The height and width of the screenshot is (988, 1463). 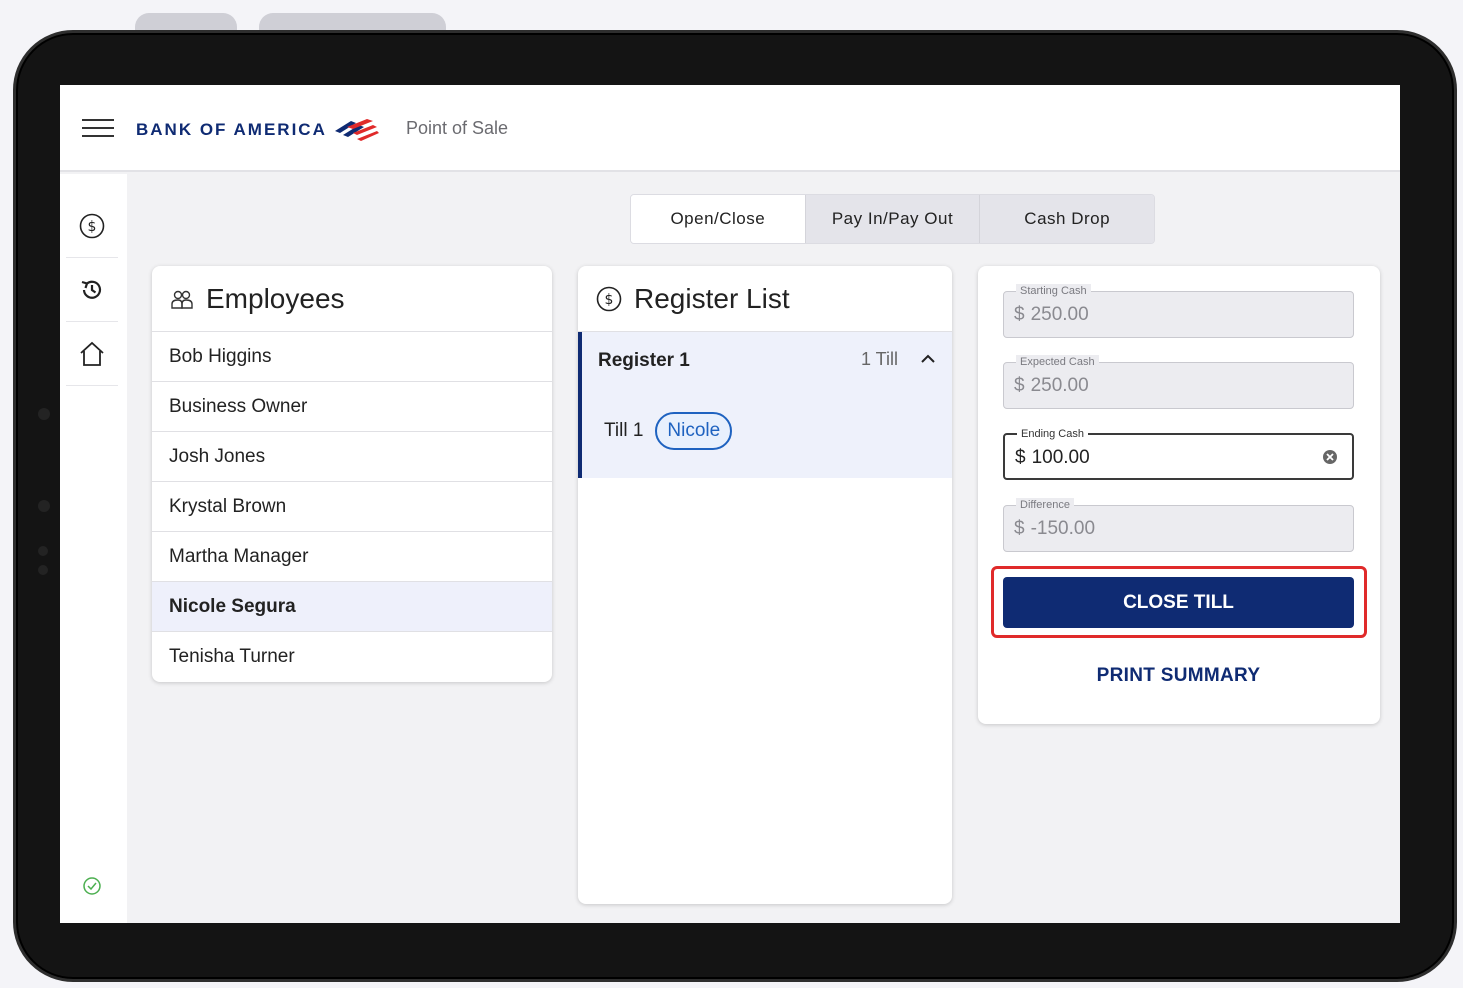 What do you see at coordinates (352, 457) in the screenshot?
I see `employee-row: Josh Jones` at bounding box center [352, 457].